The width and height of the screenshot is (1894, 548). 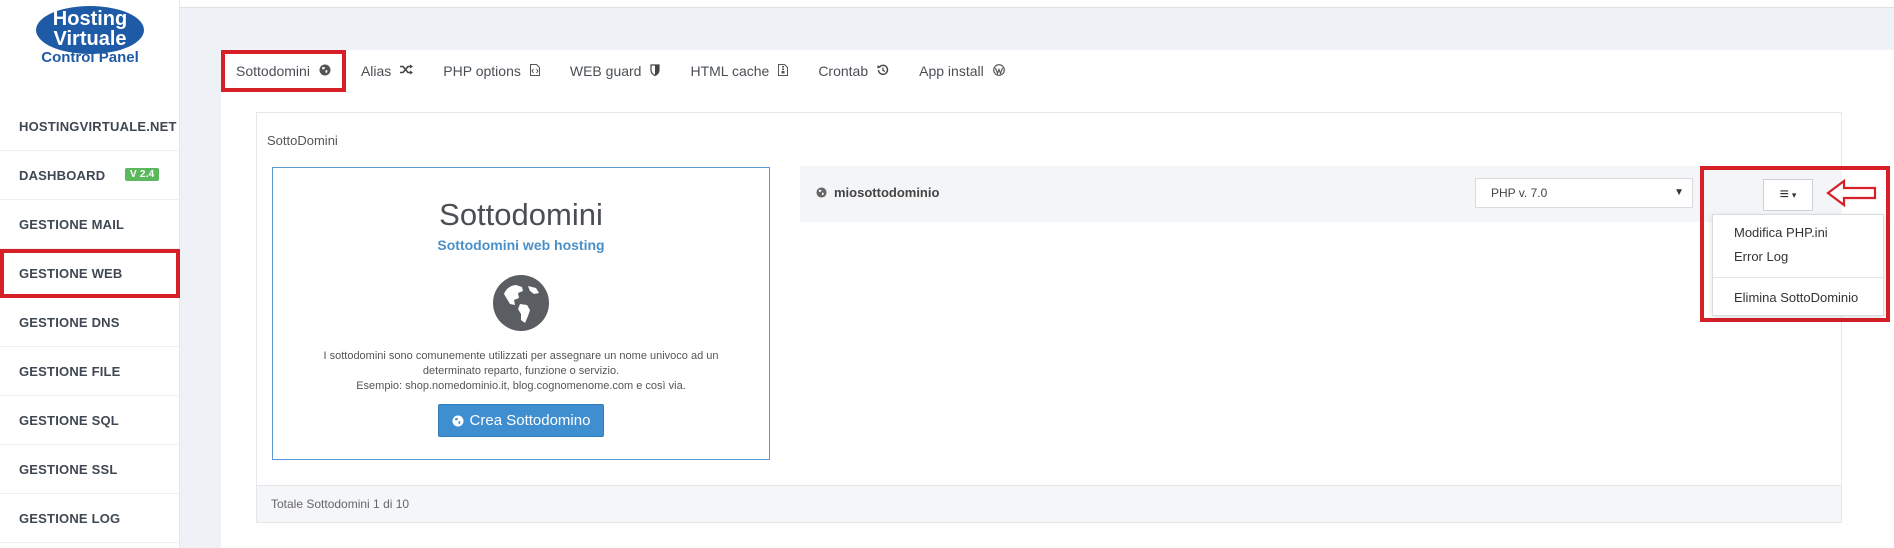 What do you see at coordinates (90, 19) in the screenshot?
I see `logo-text-hosting: Hosting` at bounding box center [90, 19].